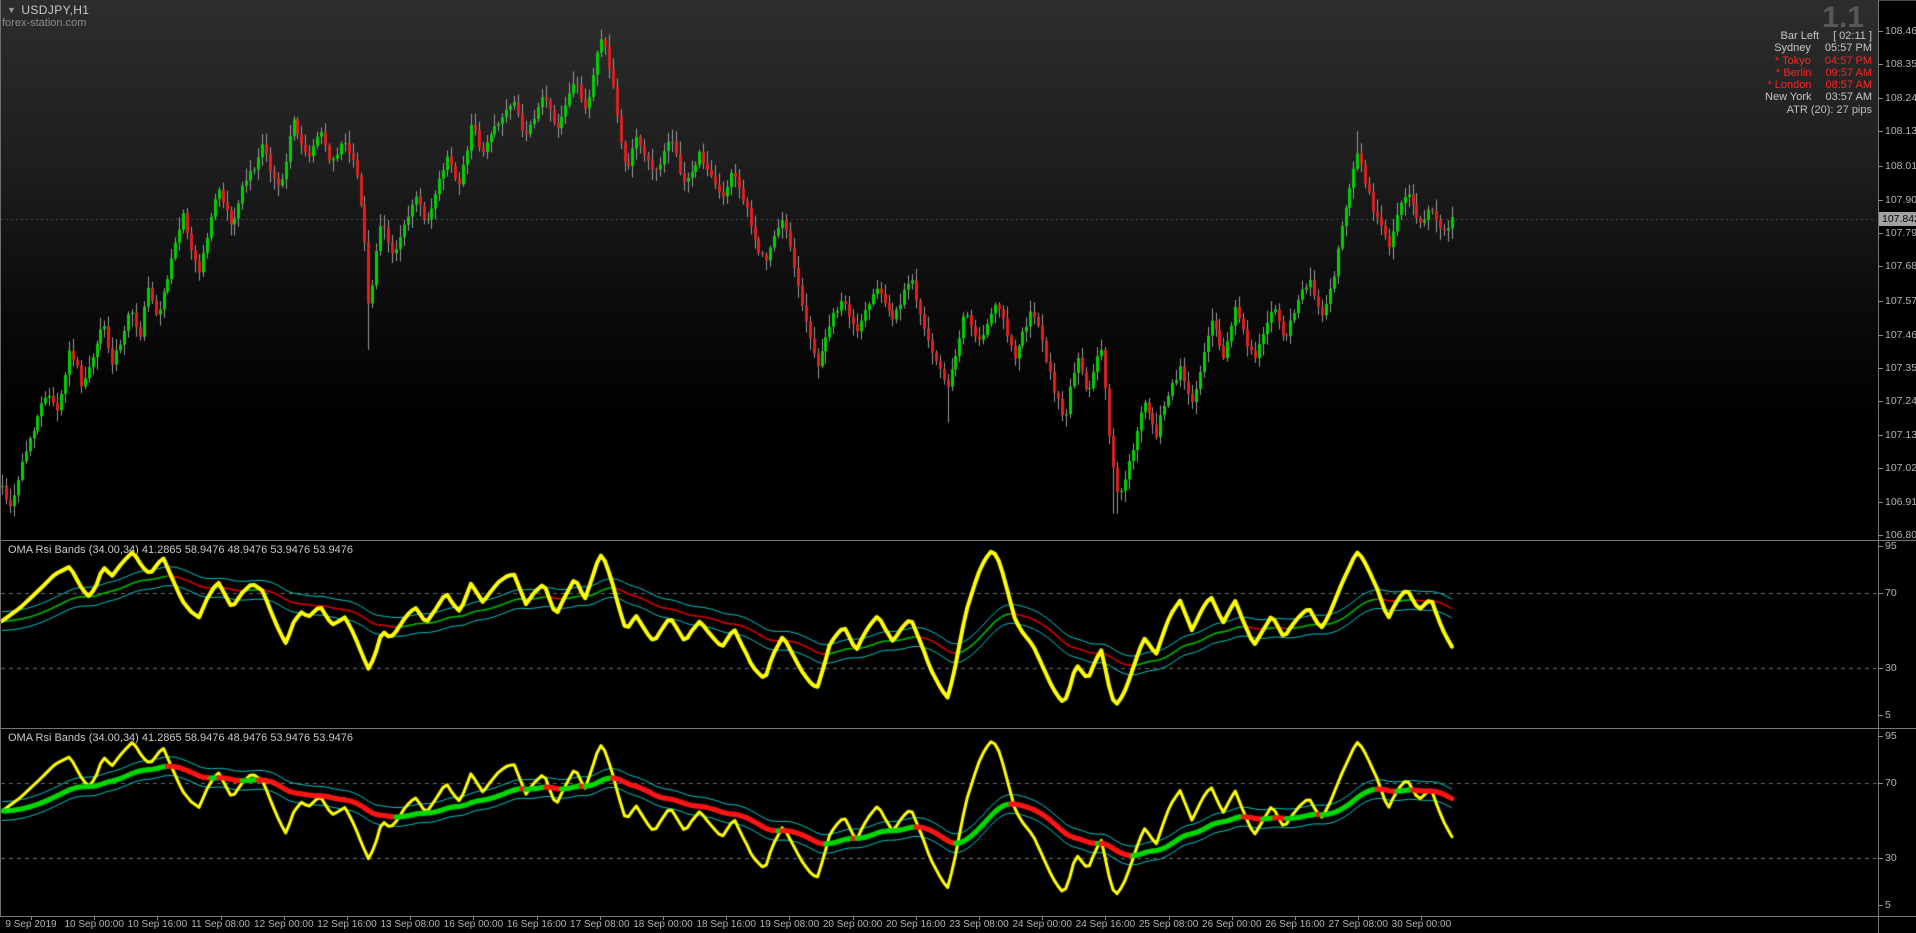 This screenshot has height=933, width=1916. What do you see at coordinates (1897, 468) in the screenshot?
I see `price-axis-label: 107.020` at bounding box center [1897, 468].